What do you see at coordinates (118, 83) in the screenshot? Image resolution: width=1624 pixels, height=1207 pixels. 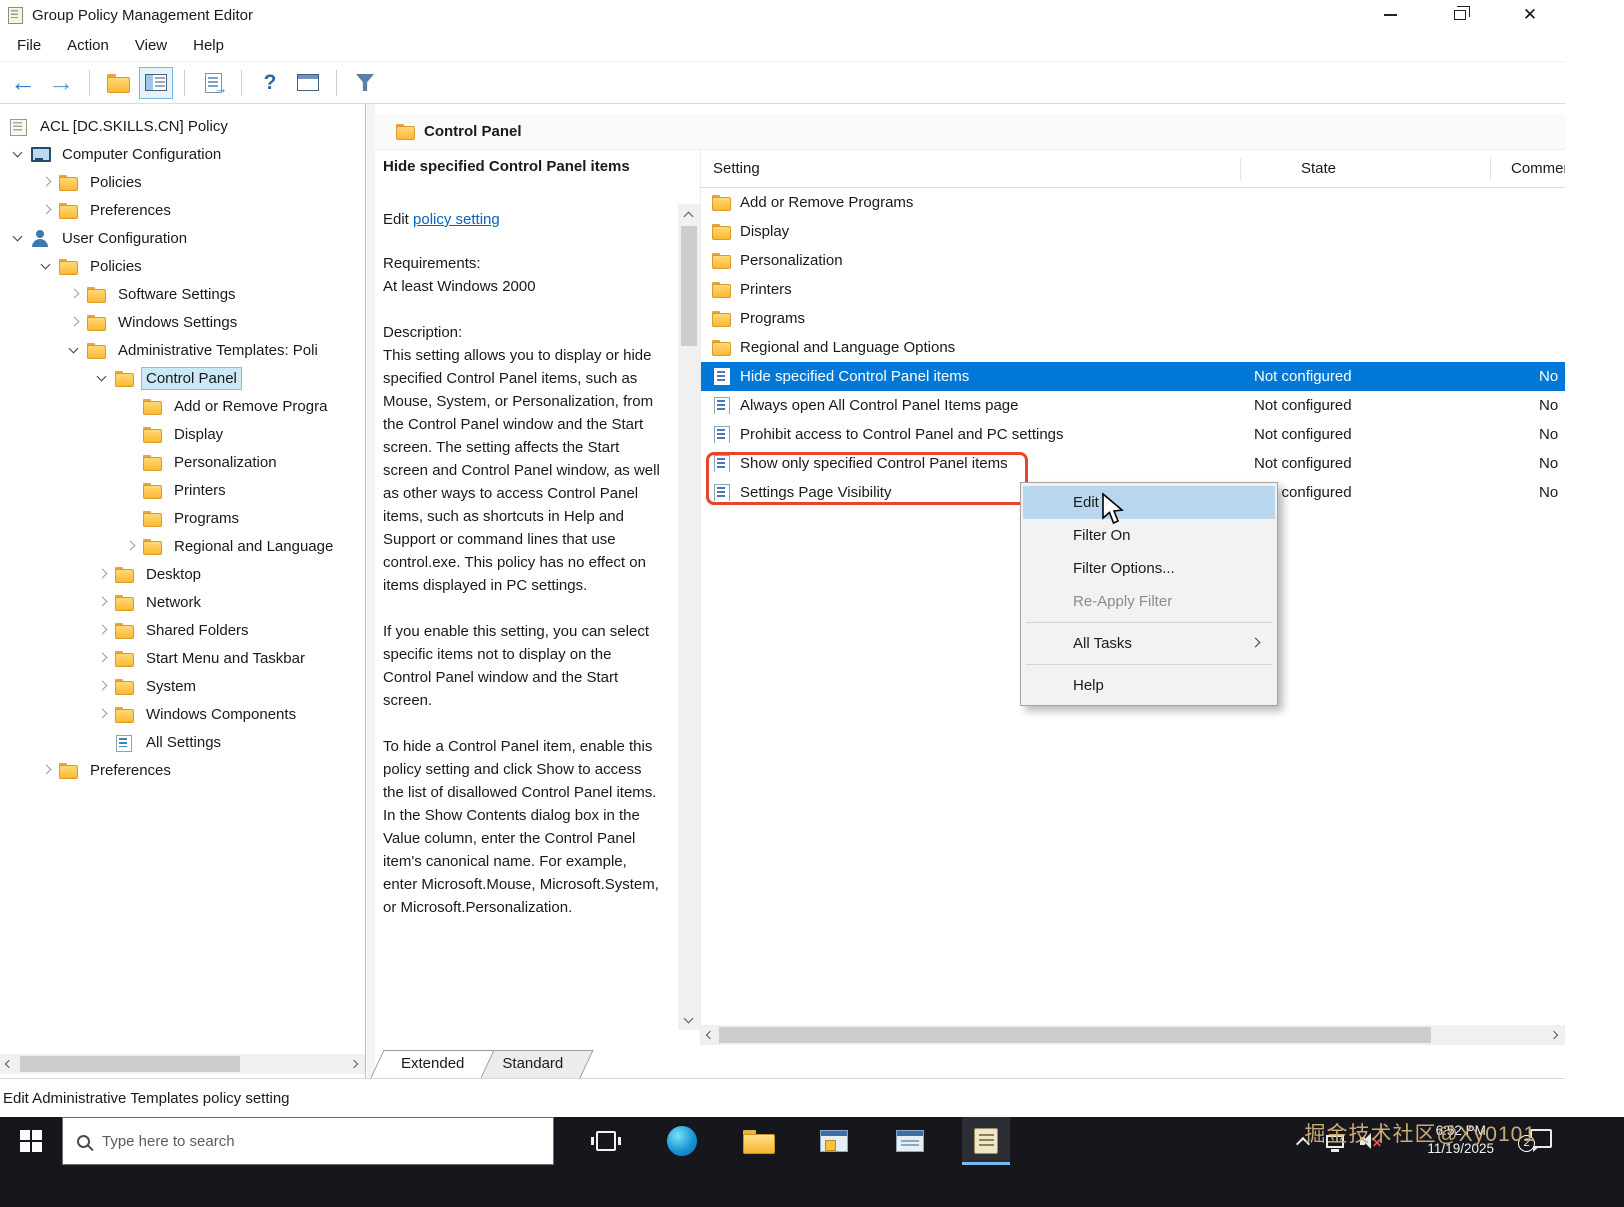 I see `folder-up-button` at bounding box center [118, 83].